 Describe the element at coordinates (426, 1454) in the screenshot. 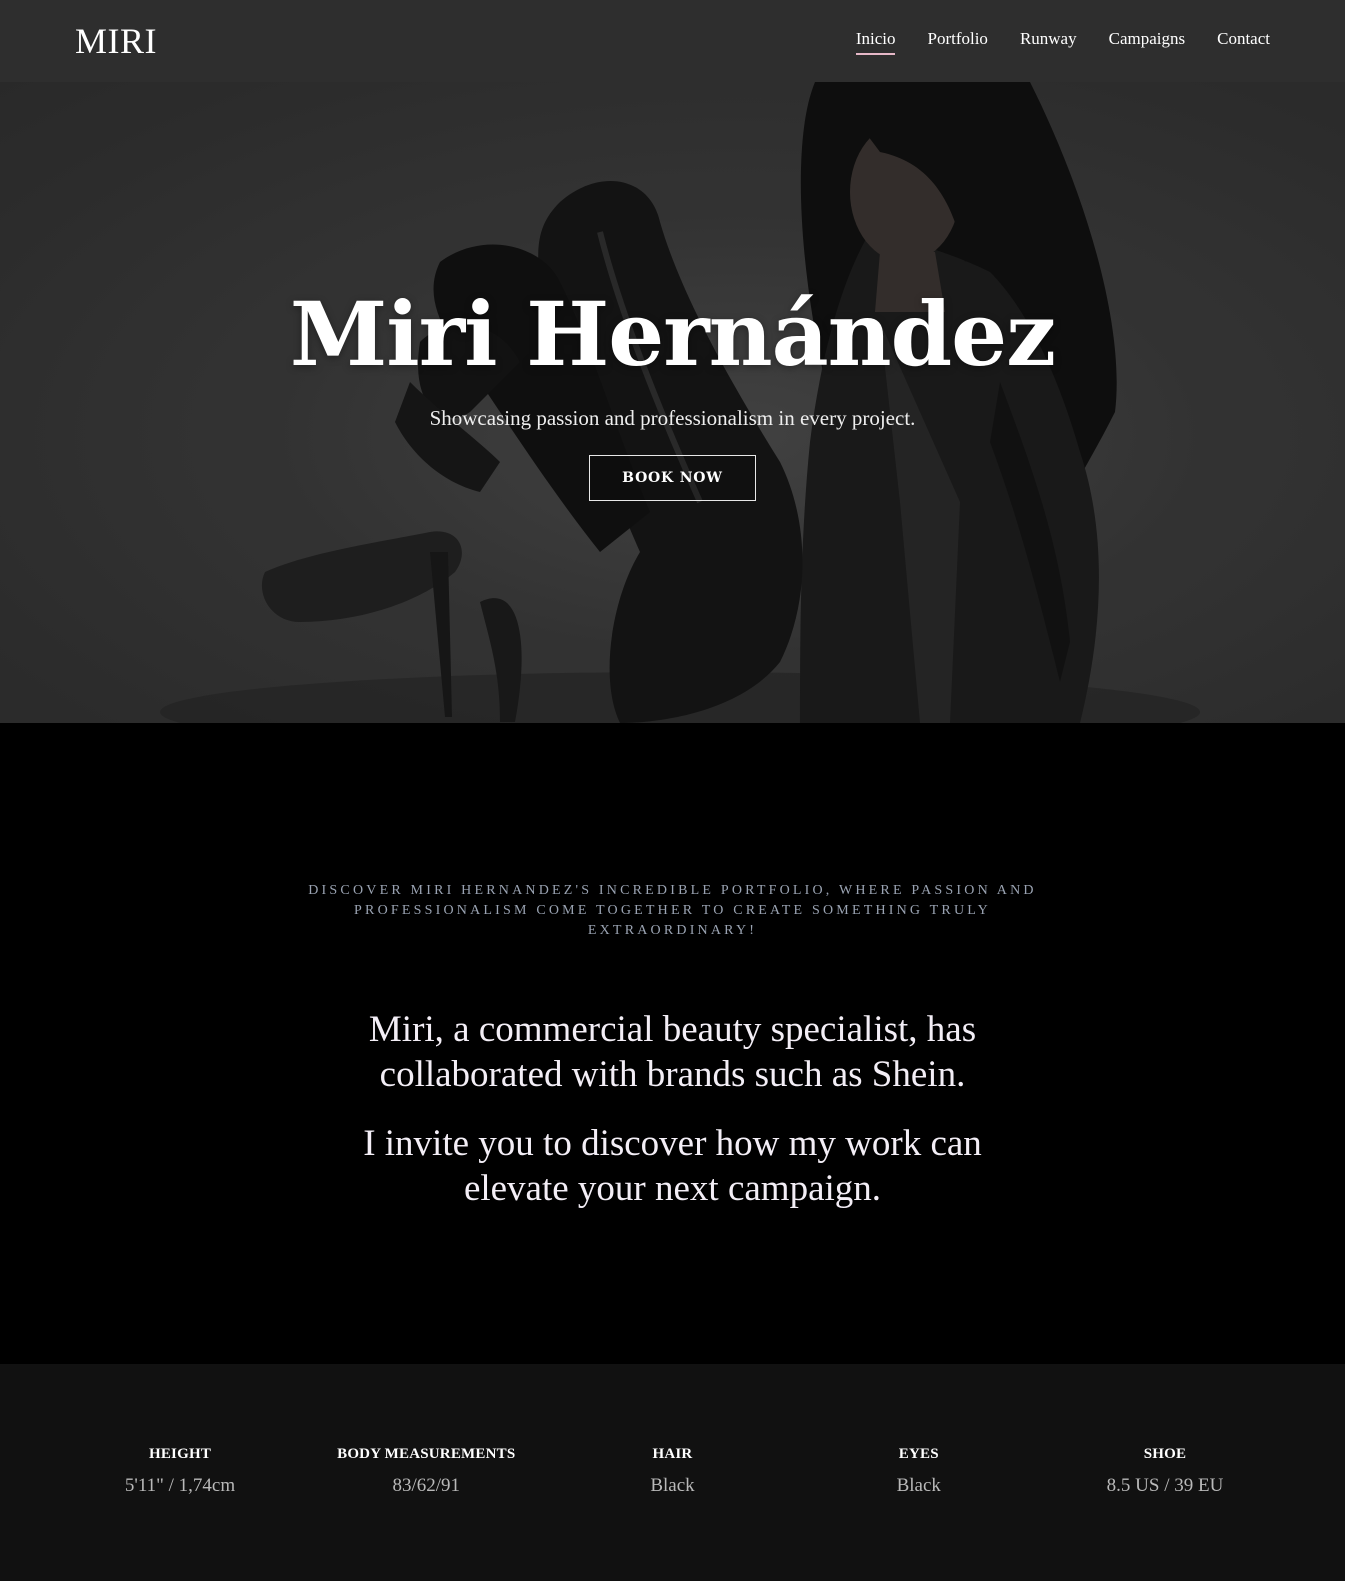

I see `stat-label: BODY MEASUREMENTS` at that location.